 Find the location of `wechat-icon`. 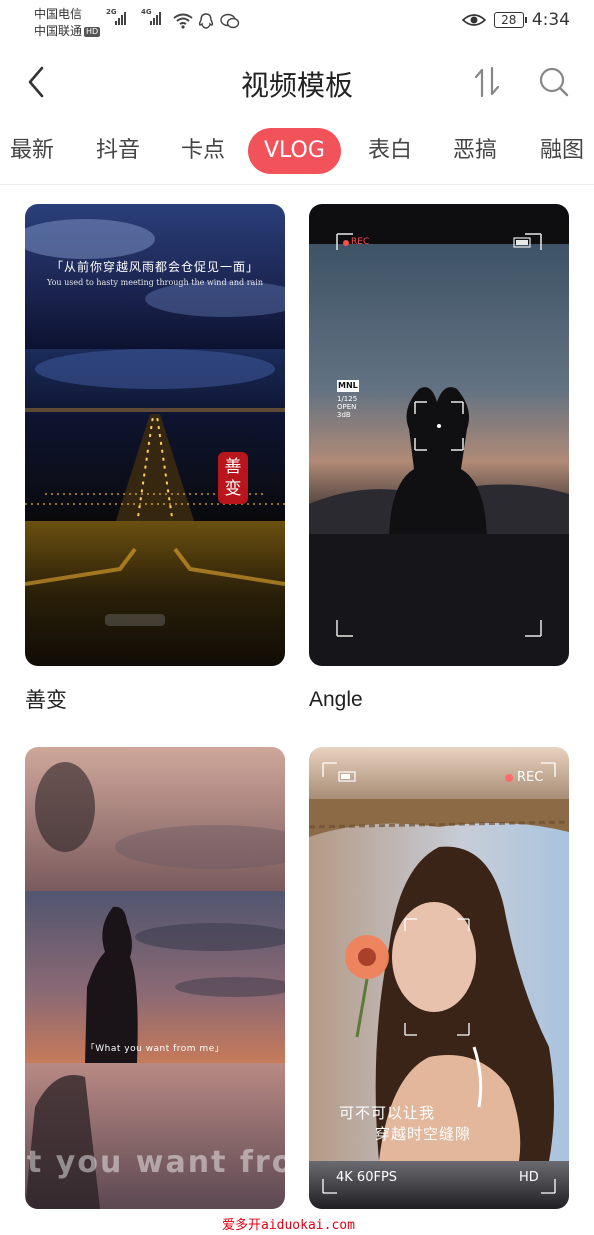

wechat-icon is located at coordinates (230, 21).